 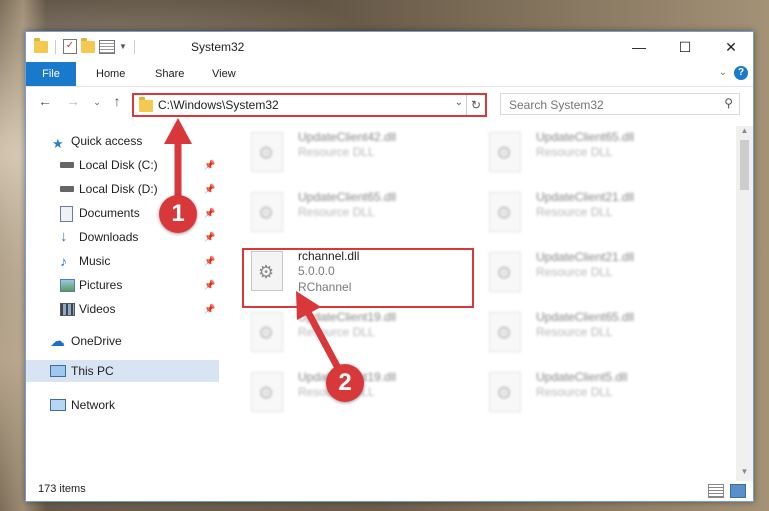 I want to click on item-count: 173 items, so click(x=62, y=489).